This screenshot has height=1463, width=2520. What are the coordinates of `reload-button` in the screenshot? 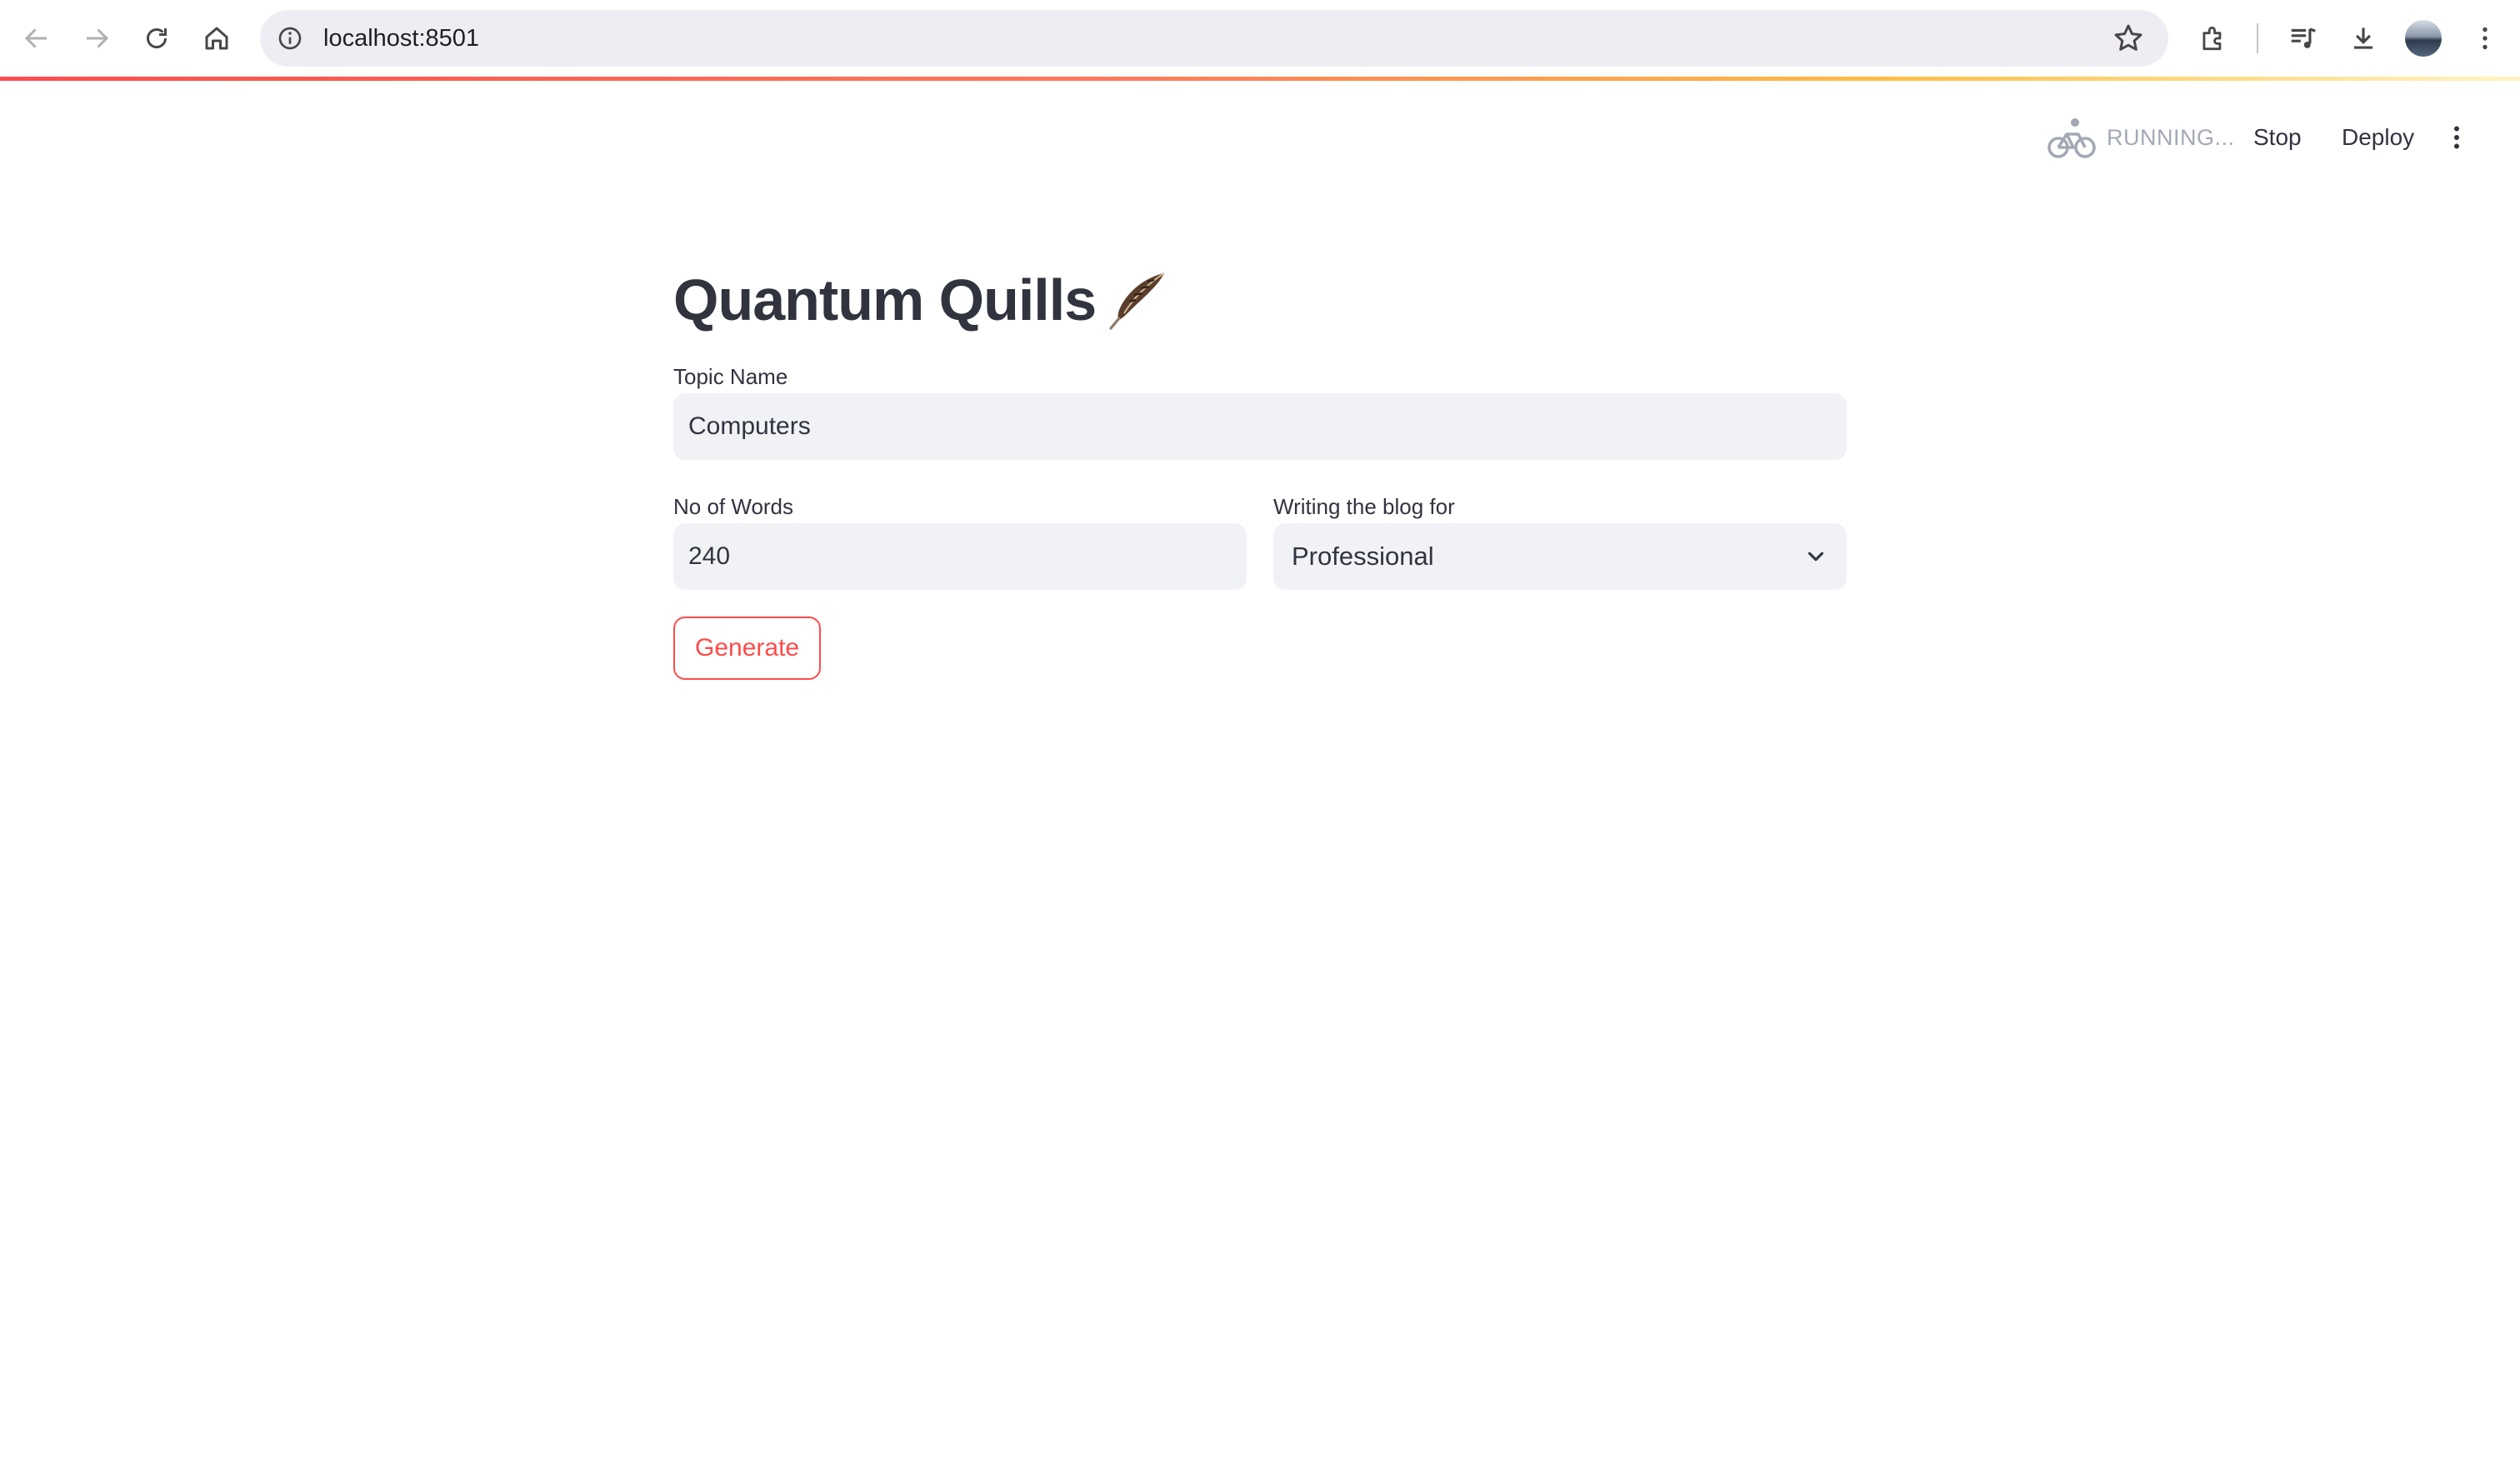 It's located at (157, 38).